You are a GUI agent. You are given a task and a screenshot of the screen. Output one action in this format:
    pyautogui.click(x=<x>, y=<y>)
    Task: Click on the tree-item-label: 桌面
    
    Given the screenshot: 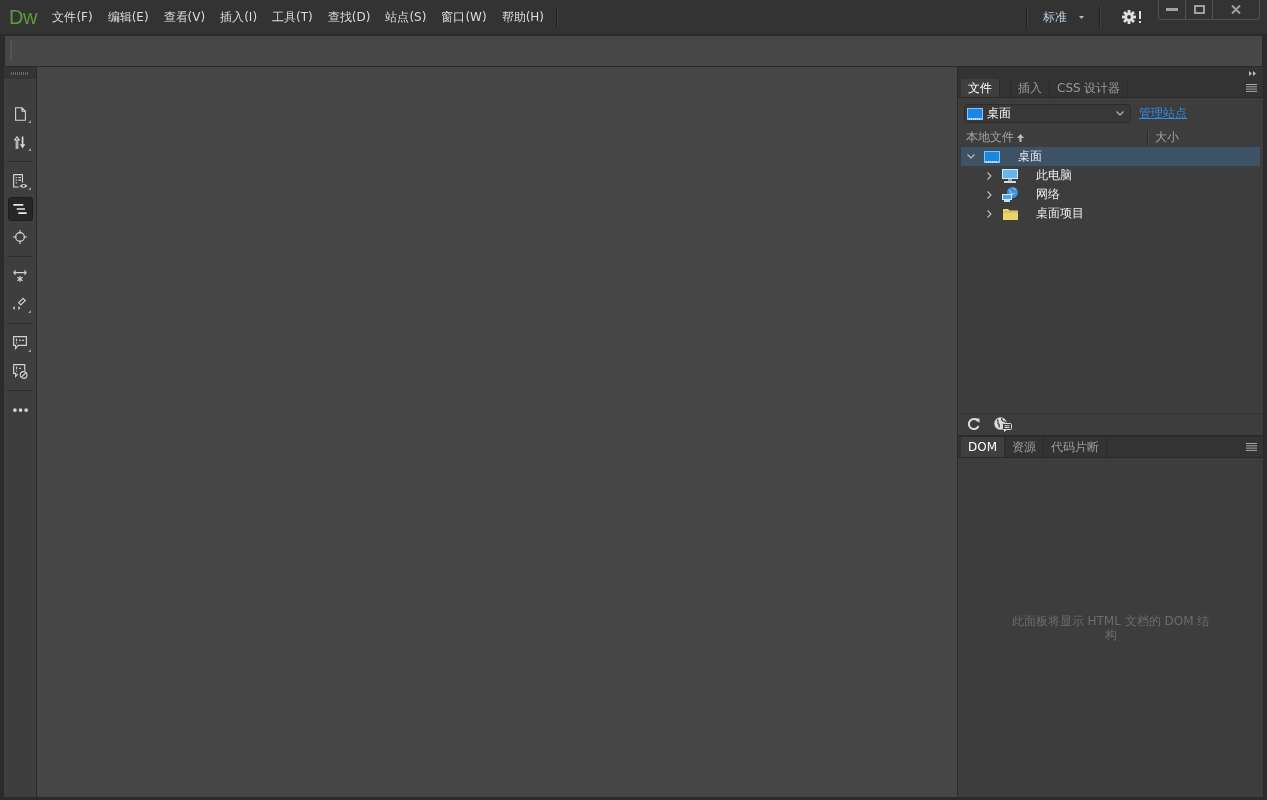 What is the action you would take?
    pyautogui.click(x=1030, y=156)
    